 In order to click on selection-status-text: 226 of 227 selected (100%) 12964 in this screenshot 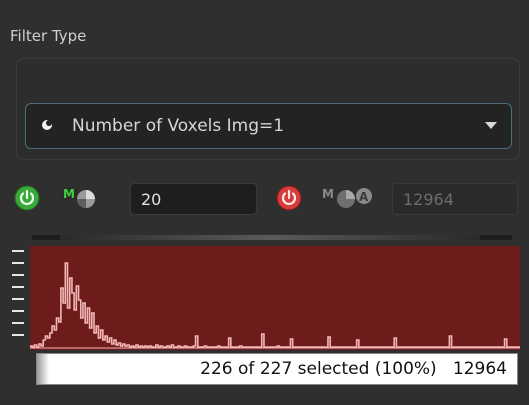, I will do `click(353, 369)`.